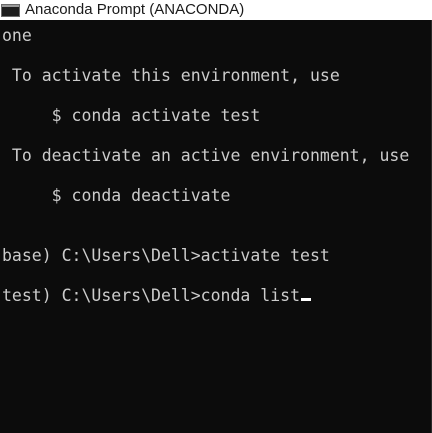 The image size is (432, 433). What do you see at coordinates (10, 10) in the screenshot?
I see `console-window-icon` at bounding box center [10, 10].